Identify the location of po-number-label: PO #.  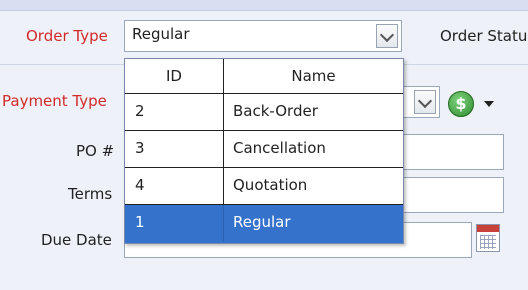
(95, 151).